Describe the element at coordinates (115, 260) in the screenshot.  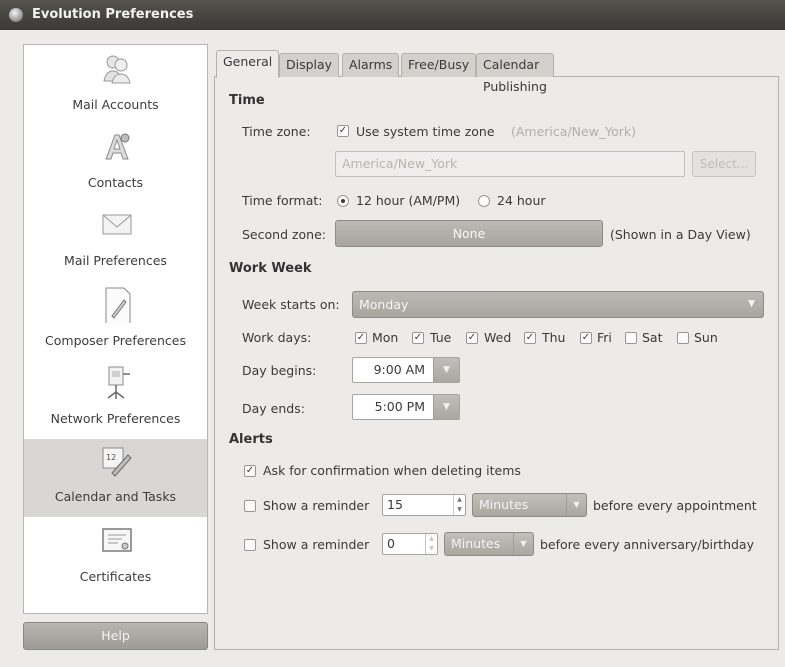
I see `sidebar-item-label: Mail Preferences` at that location.